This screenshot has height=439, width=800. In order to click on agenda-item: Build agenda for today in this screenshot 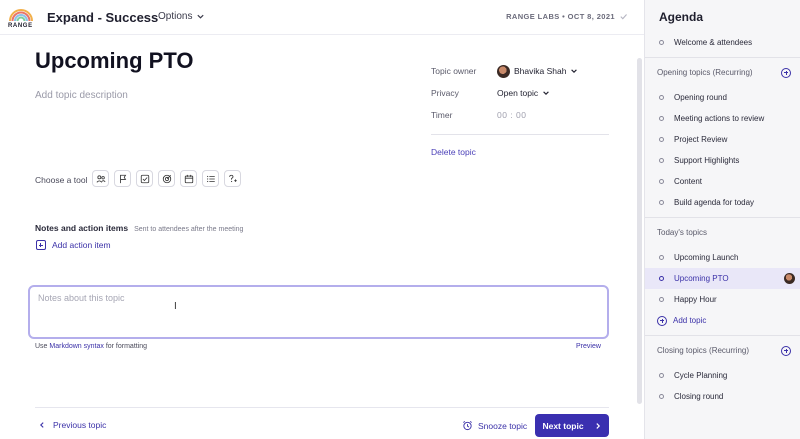, I will do `click(722, 202)`.